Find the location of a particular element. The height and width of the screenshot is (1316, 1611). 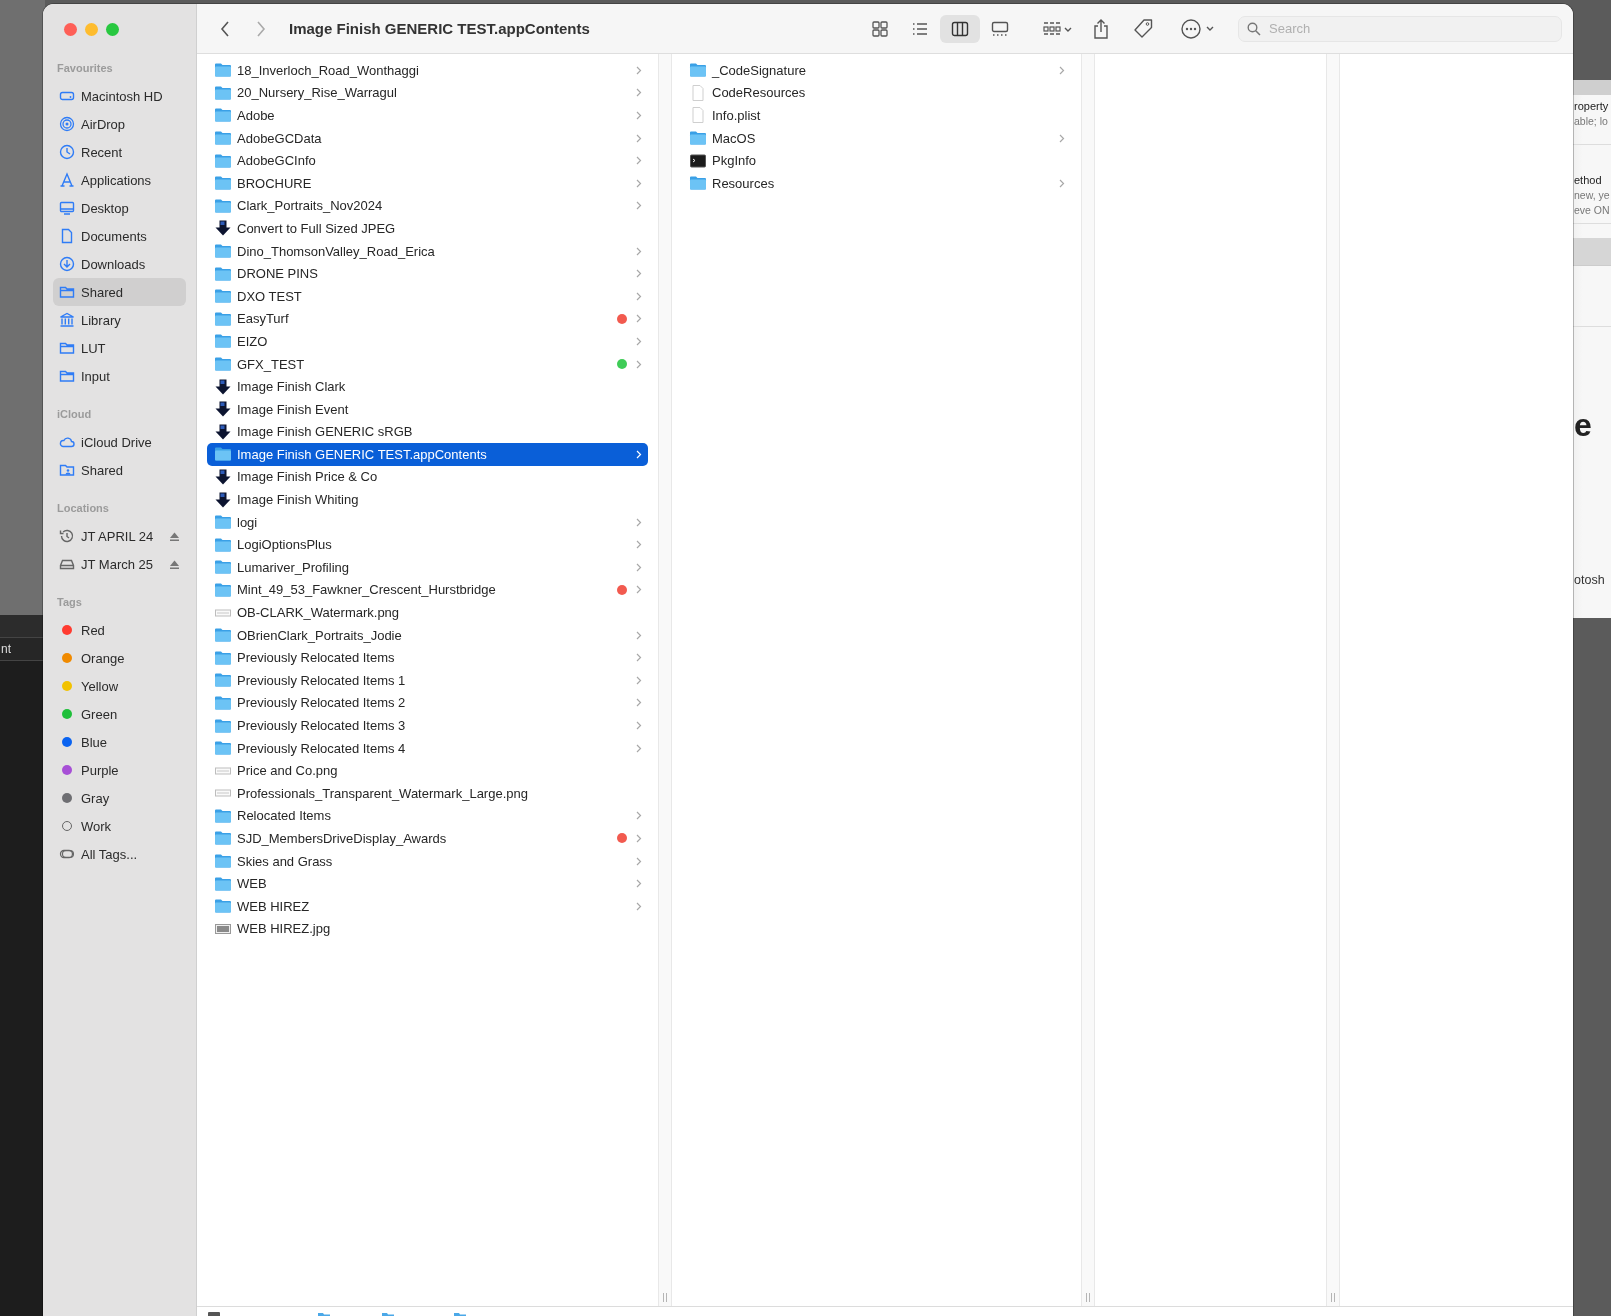

sidebar-item: iCloud Drive is located at coordinates (119, 442).